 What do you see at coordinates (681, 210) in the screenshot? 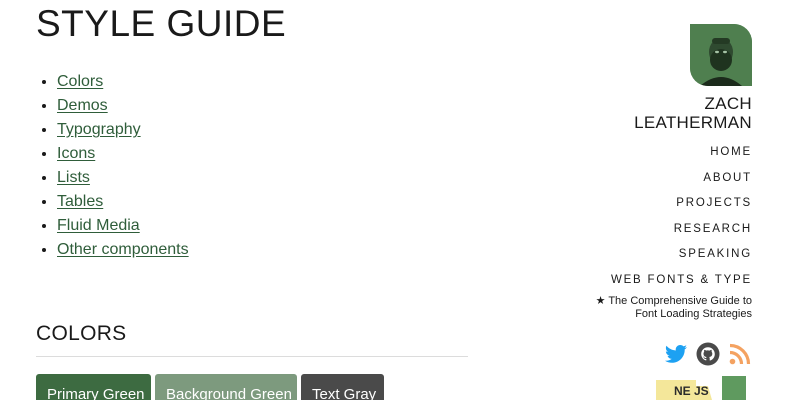
I see `nav-item-projects: PROJECTS` at bounding box center [681, 210].